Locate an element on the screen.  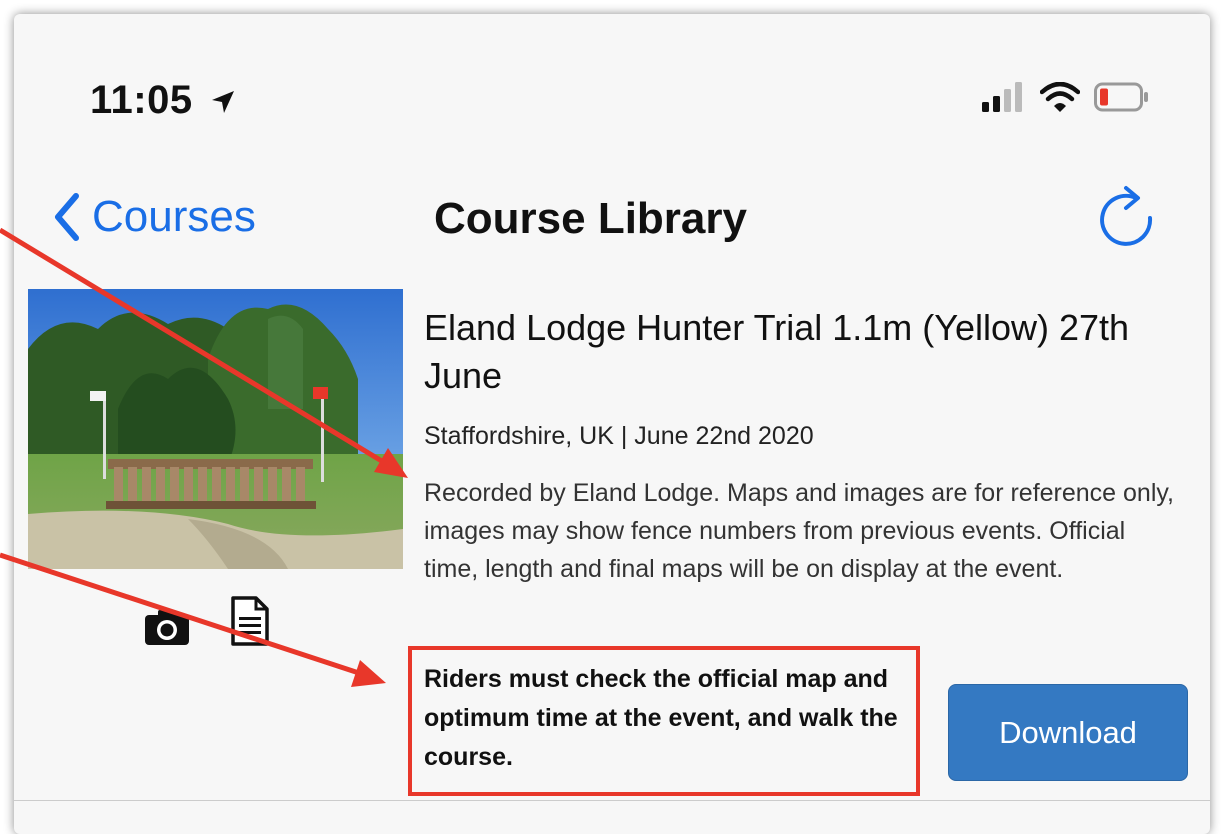
battery-low-icon is located at coordinates (1121, 97).